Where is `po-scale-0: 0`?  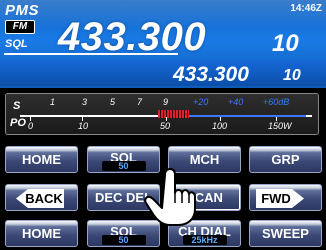
po-scale-0: 0 is located at coordinates (31, 126).